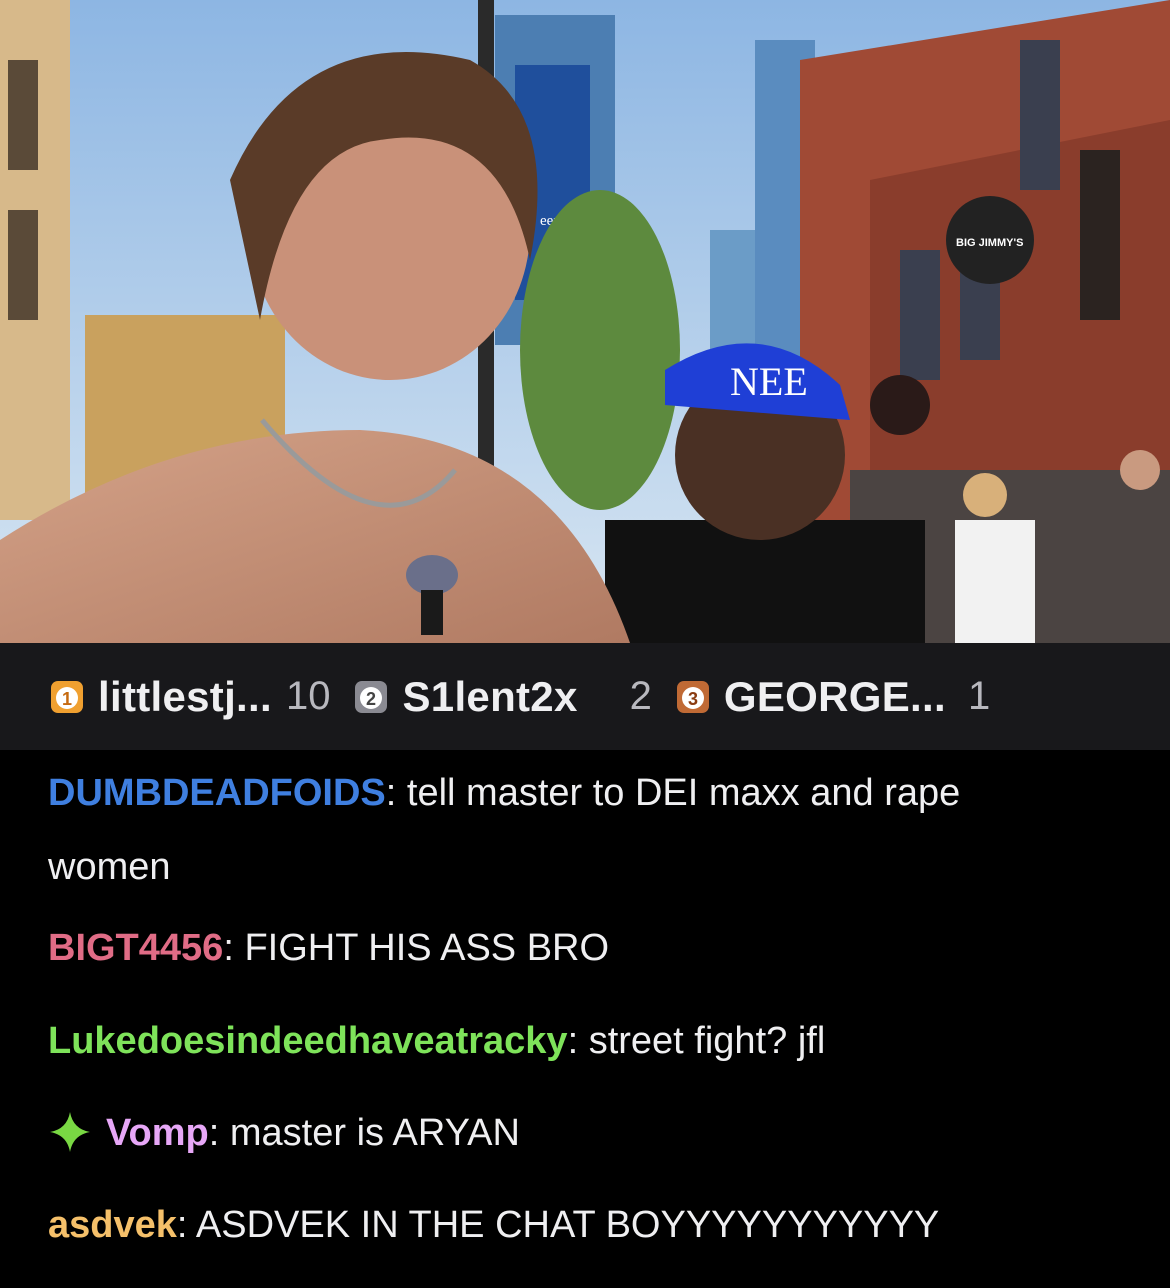  Describe the element at coordinates (308, 696) in the screenshot. I see `leaderboard-count: 10` at that location.